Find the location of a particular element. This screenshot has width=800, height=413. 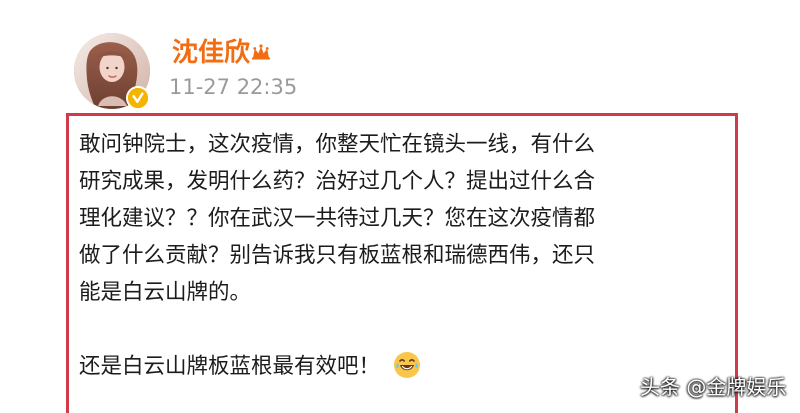

verified-badge-icon is located at coordinates (138, 98).